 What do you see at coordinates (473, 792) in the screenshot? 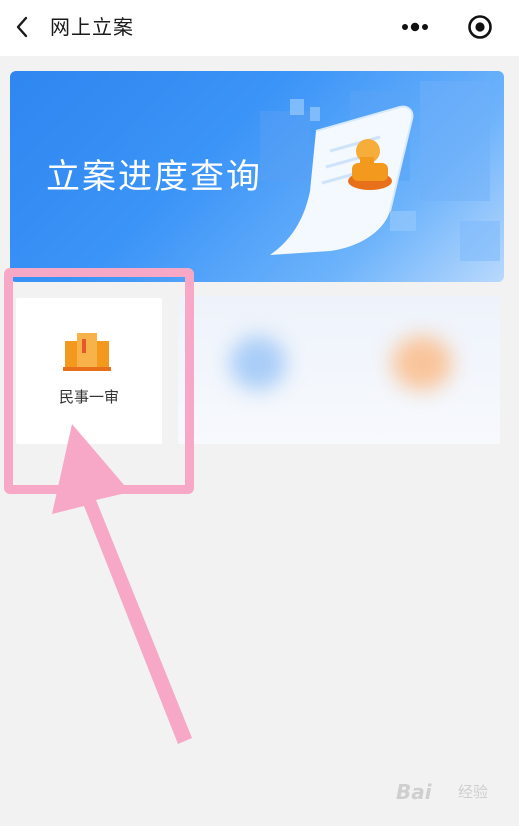
I see `watermark-suffix: 经验` at bounding box center [473, 792].